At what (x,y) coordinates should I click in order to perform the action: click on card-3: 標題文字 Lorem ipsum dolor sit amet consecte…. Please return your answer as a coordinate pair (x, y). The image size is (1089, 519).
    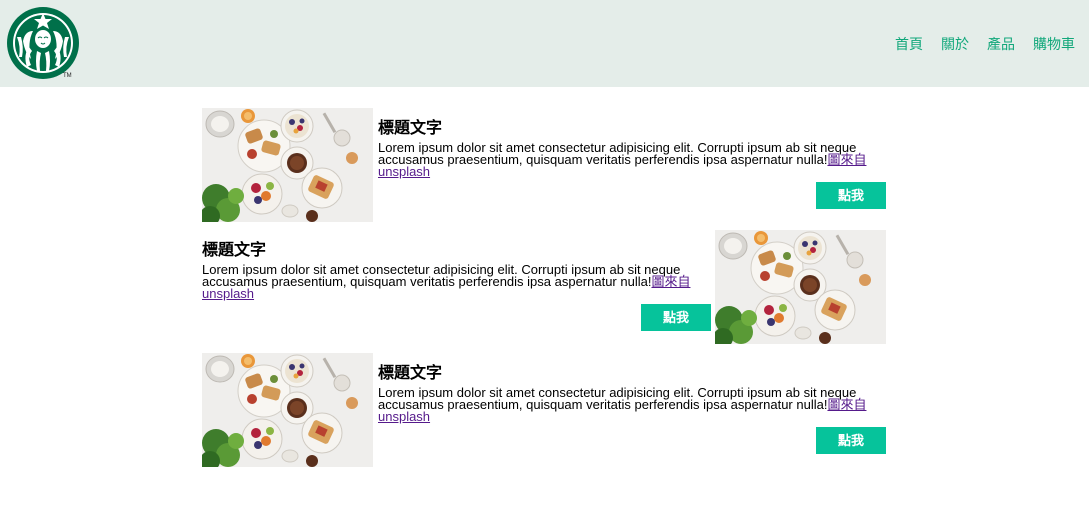
    Looking at the image, I should click on (544, 410).